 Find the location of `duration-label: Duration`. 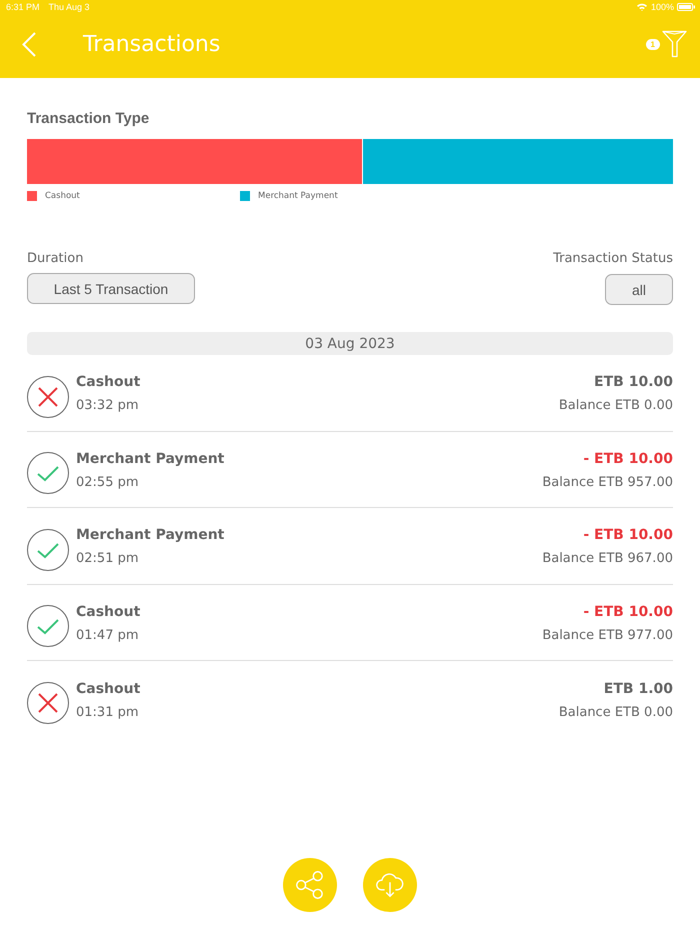

duration-label: Duration is located at coordinates (55, 258).